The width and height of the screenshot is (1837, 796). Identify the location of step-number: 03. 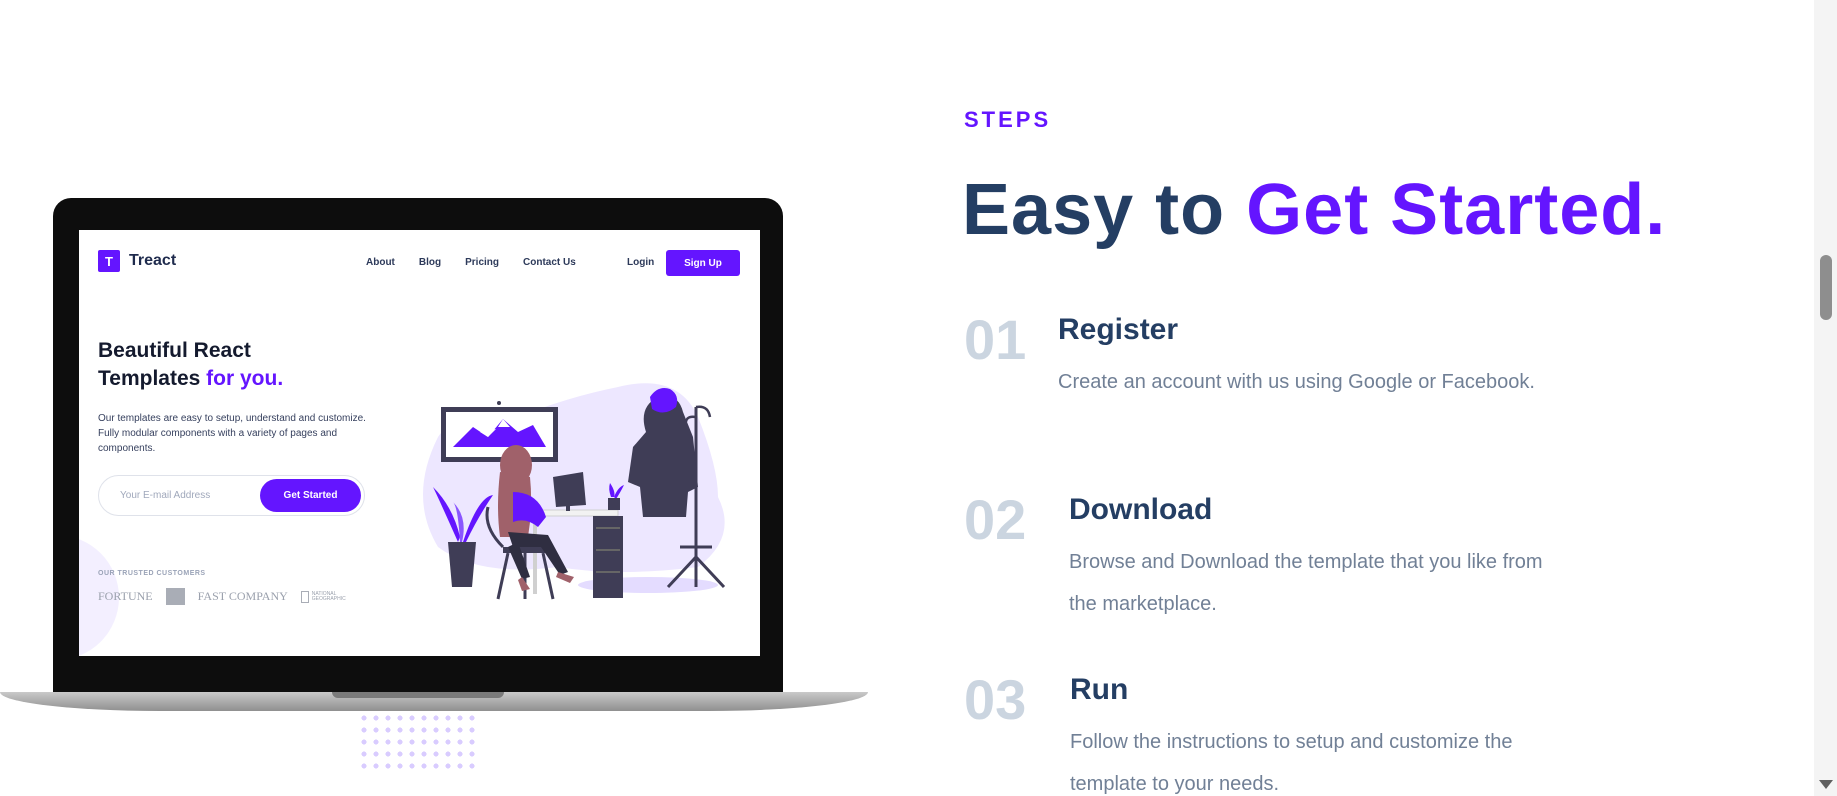
(995, 699).